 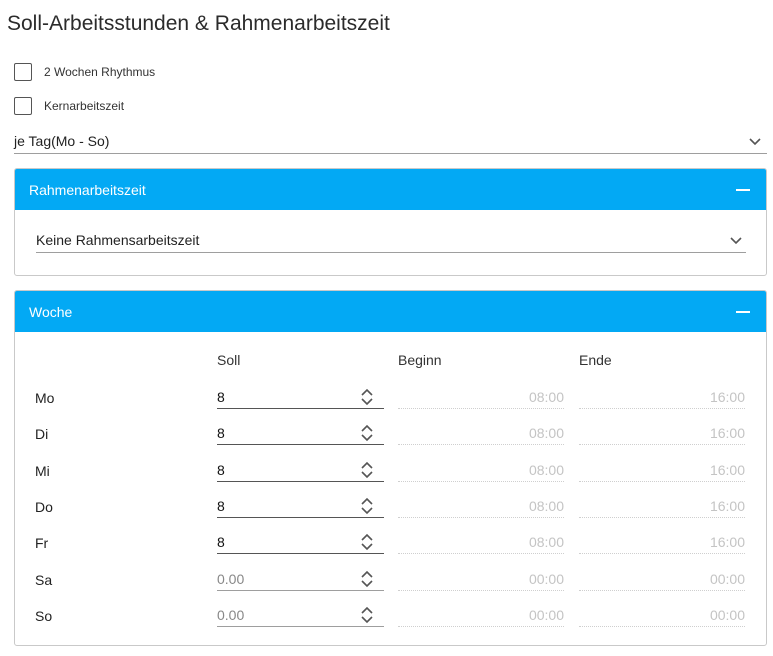 What do you see at coordinates (42, 543) in the screenshot?
I see `day-label: Fr` at bounding box center [42, 543].